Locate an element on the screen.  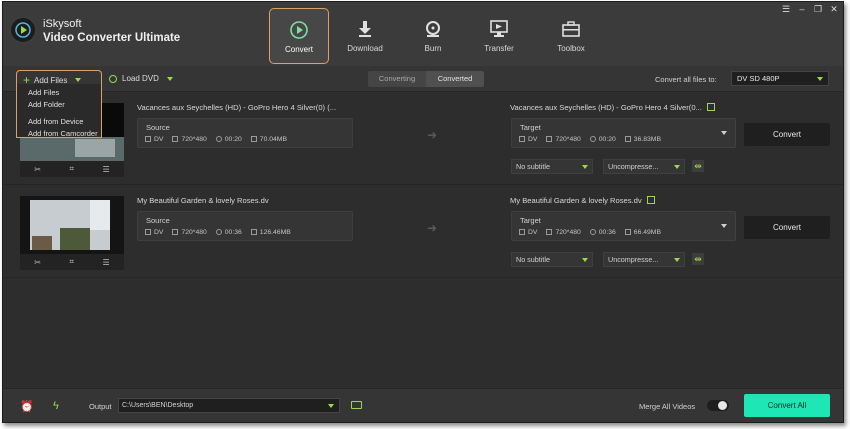
transfer-icon is located at coordinates (499, 29).